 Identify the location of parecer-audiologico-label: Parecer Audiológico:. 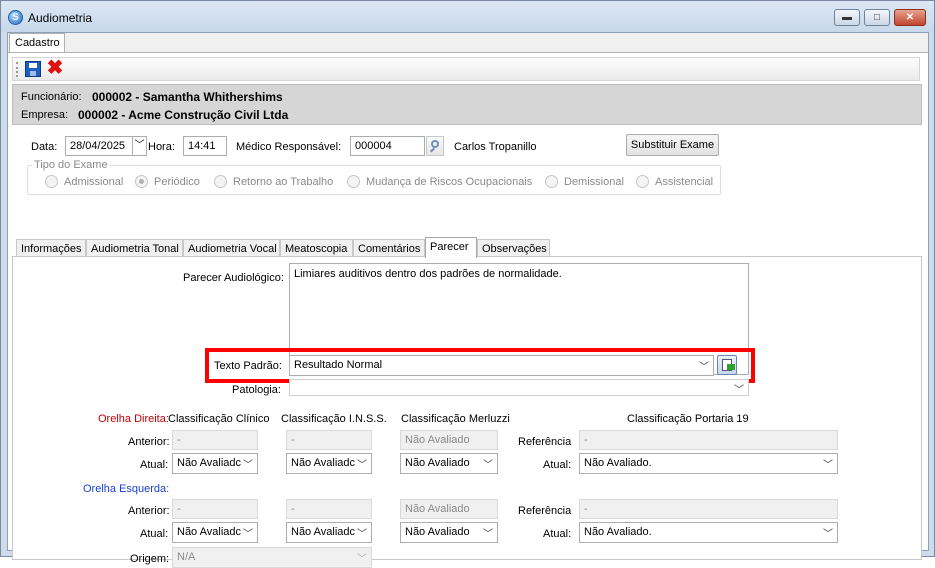
(233, 278).